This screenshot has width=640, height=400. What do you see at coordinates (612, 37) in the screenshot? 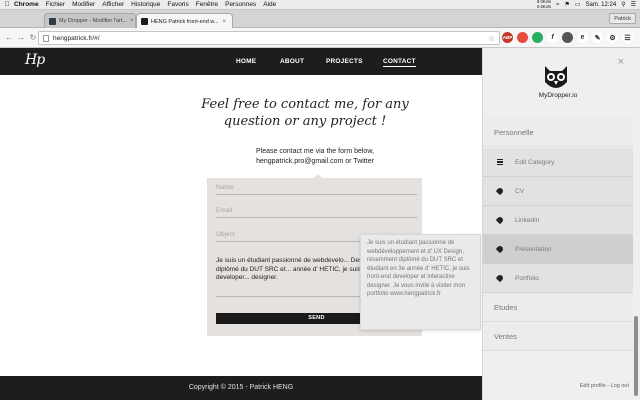
I see `tools-extension-icon: ⚙` at bounding box center [612, 37].